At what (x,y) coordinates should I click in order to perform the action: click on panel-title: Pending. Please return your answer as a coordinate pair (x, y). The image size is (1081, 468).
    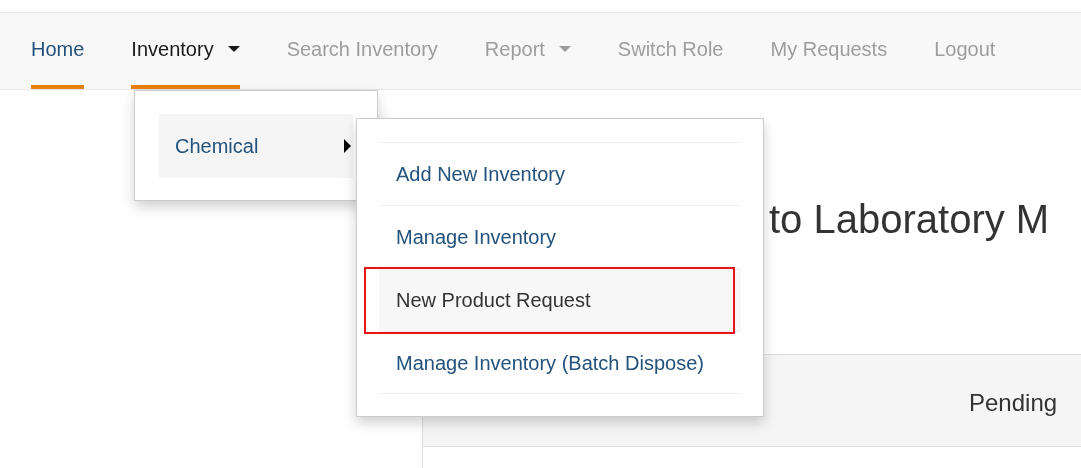
    Looking at the image, I should click on (1013, 402).